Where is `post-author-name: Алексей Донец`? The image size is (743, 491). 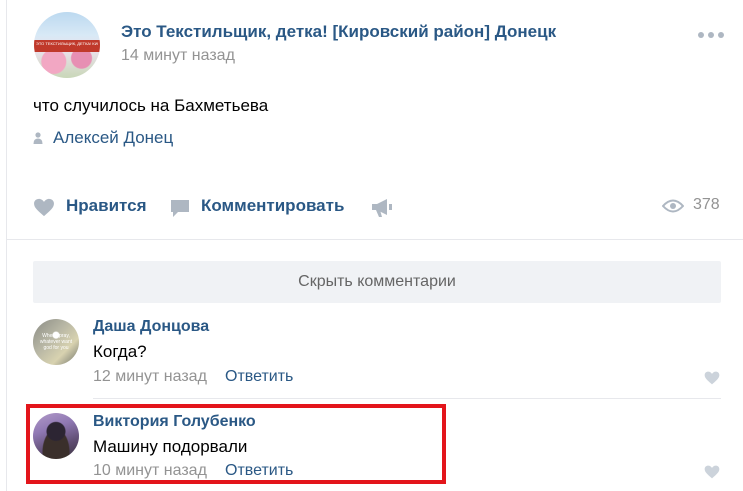 post-author-name: Алексей Донец is located at coordinates (113, 138).